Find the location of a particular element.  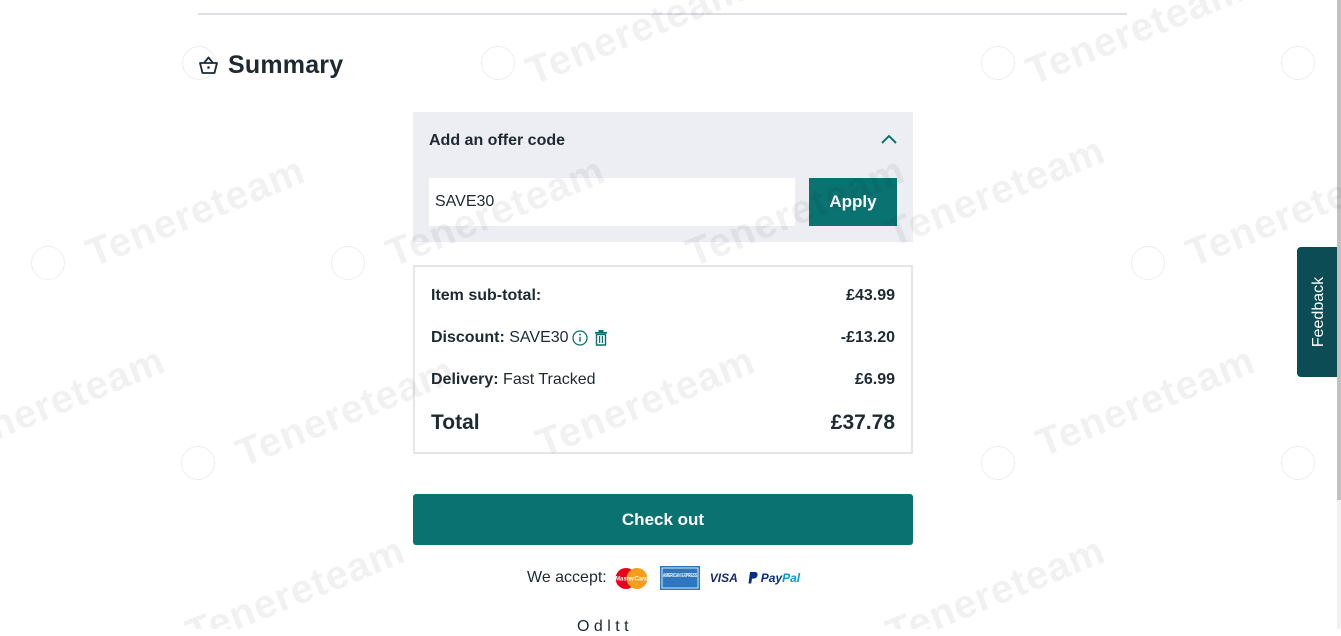

offer-code-input is located at coordinates (612, 202).